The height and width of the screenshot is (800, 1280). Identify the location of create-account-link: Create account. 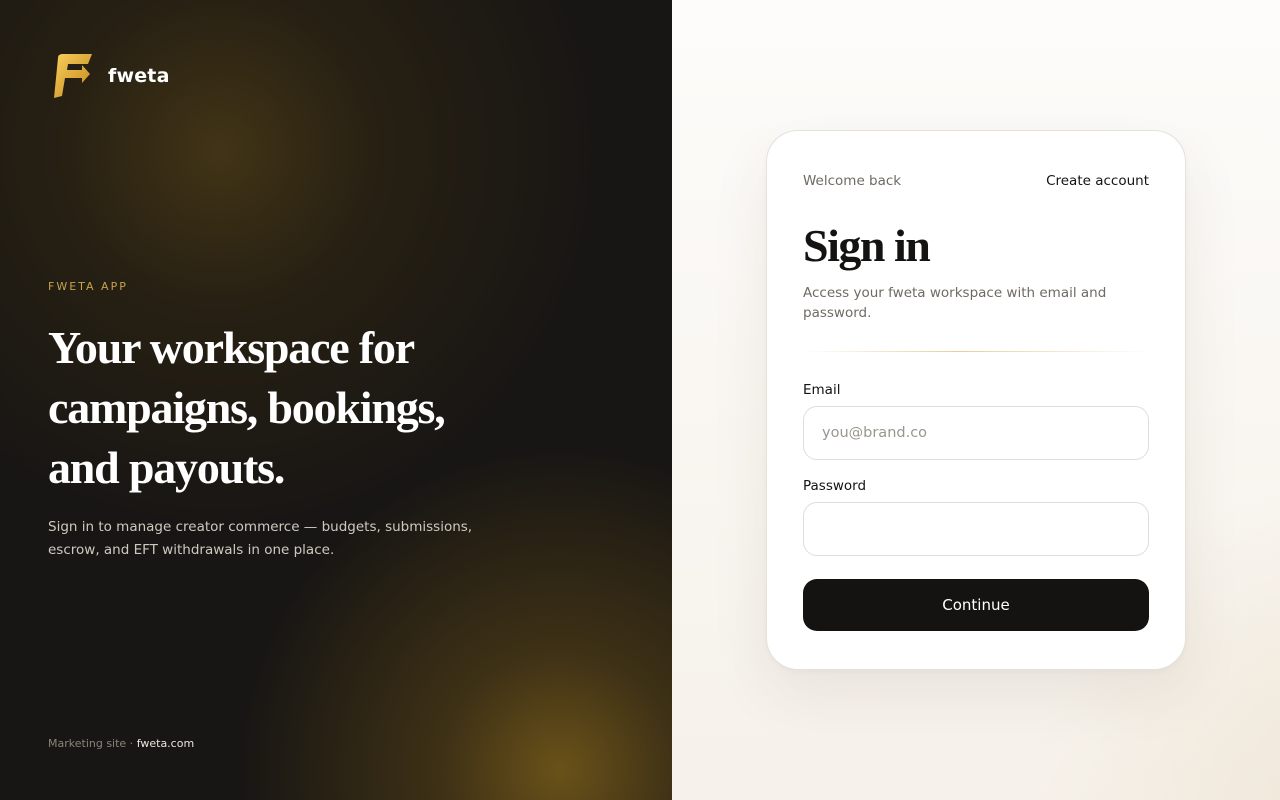
(1097, 181).